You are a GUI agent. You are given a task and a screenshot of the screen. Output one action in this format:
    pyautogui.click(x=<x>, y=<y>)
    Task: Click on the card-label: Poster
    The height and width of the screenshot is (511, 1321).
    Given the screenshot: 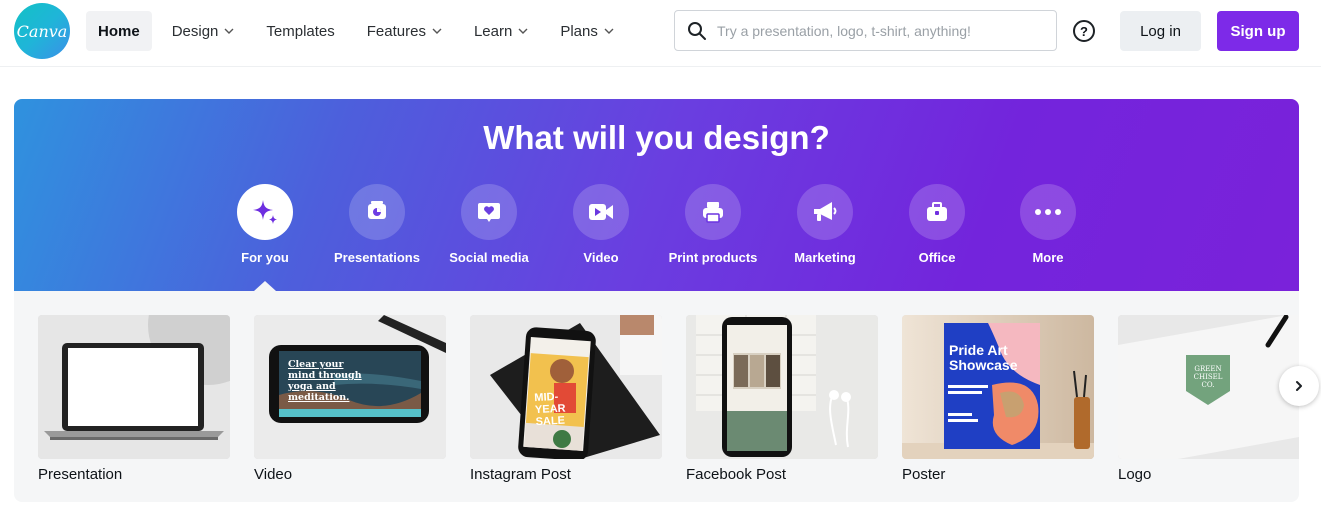 What is the action you would take?
    pyautogui.click(x=924, y=474)
    